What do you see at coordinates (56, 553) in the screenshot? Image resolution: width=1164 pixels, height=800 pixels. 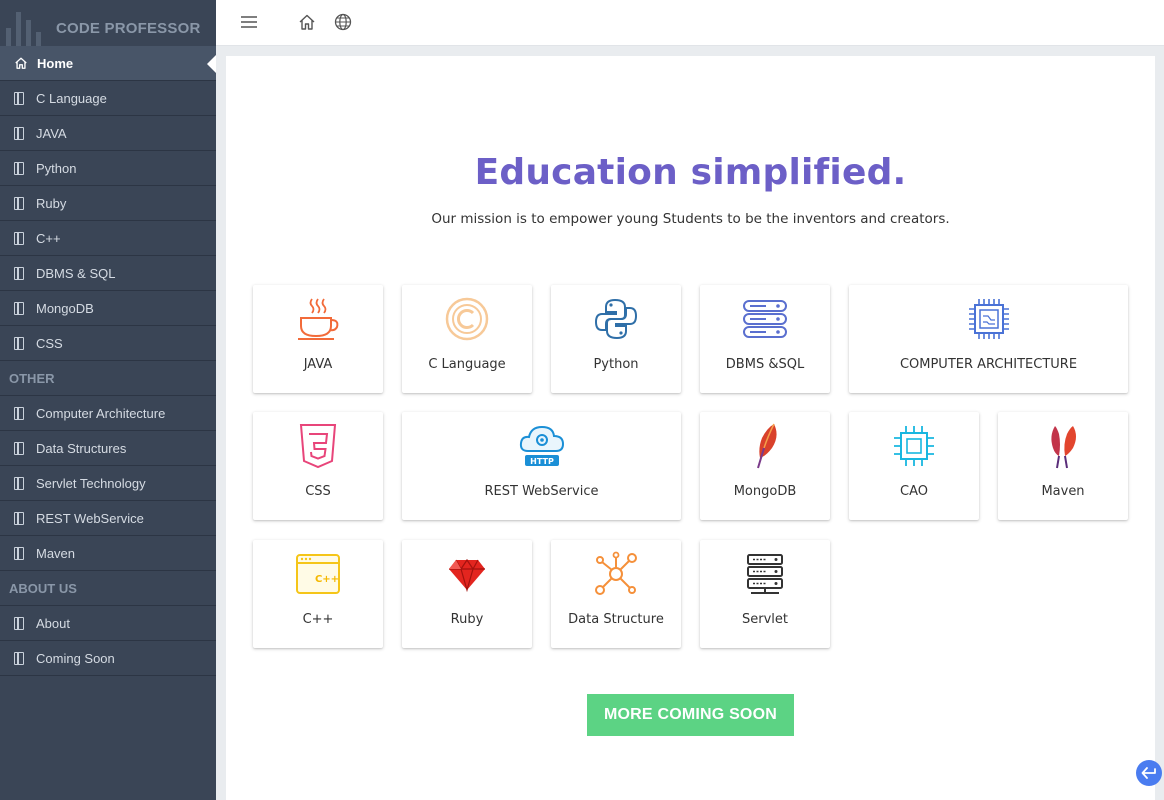 I see `sidebar-item-label: Maven` at bounding box center [56, 553].